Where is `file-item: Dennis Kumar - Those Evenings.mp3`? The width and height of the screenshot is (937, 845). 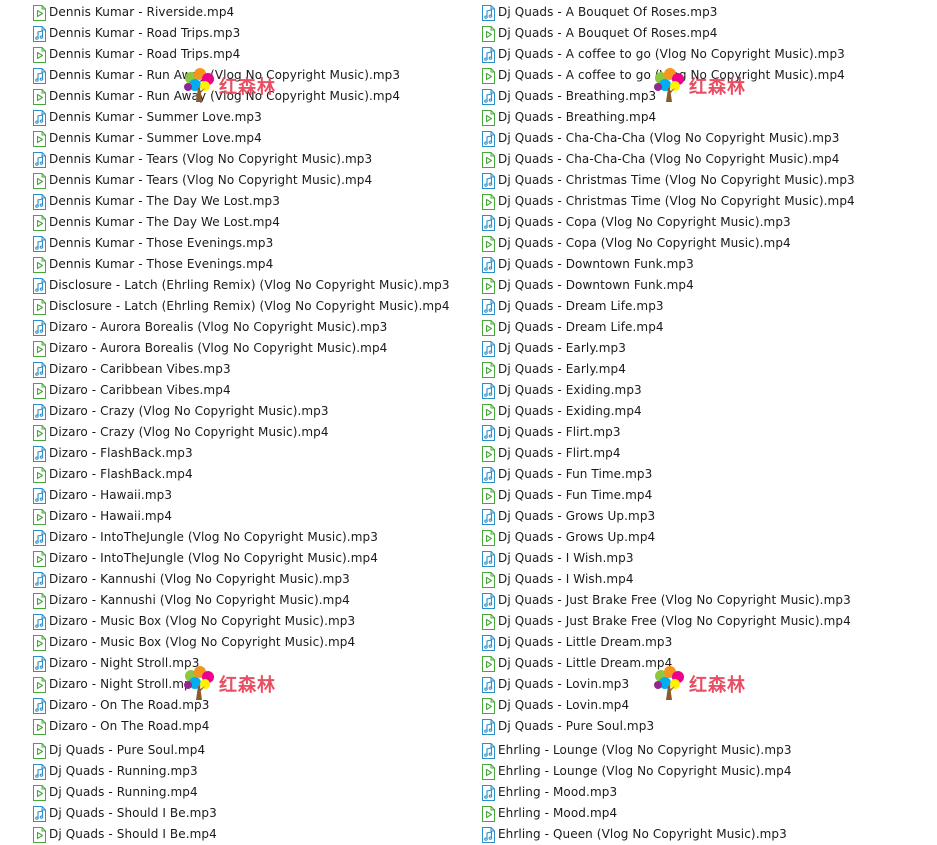
file-item: Dennis Kumar - Those Evenings.mp3 is located at coordinates (241, 243).